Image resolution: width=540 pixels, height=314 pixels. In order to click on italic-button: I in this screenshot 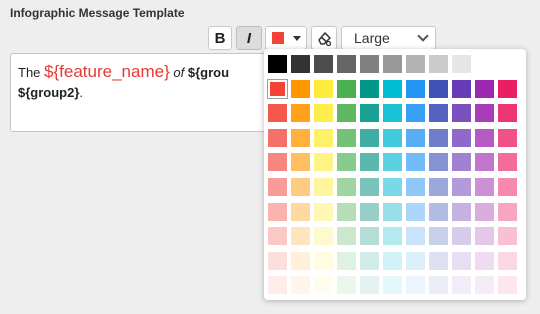, I will do `click(249, 38)`.